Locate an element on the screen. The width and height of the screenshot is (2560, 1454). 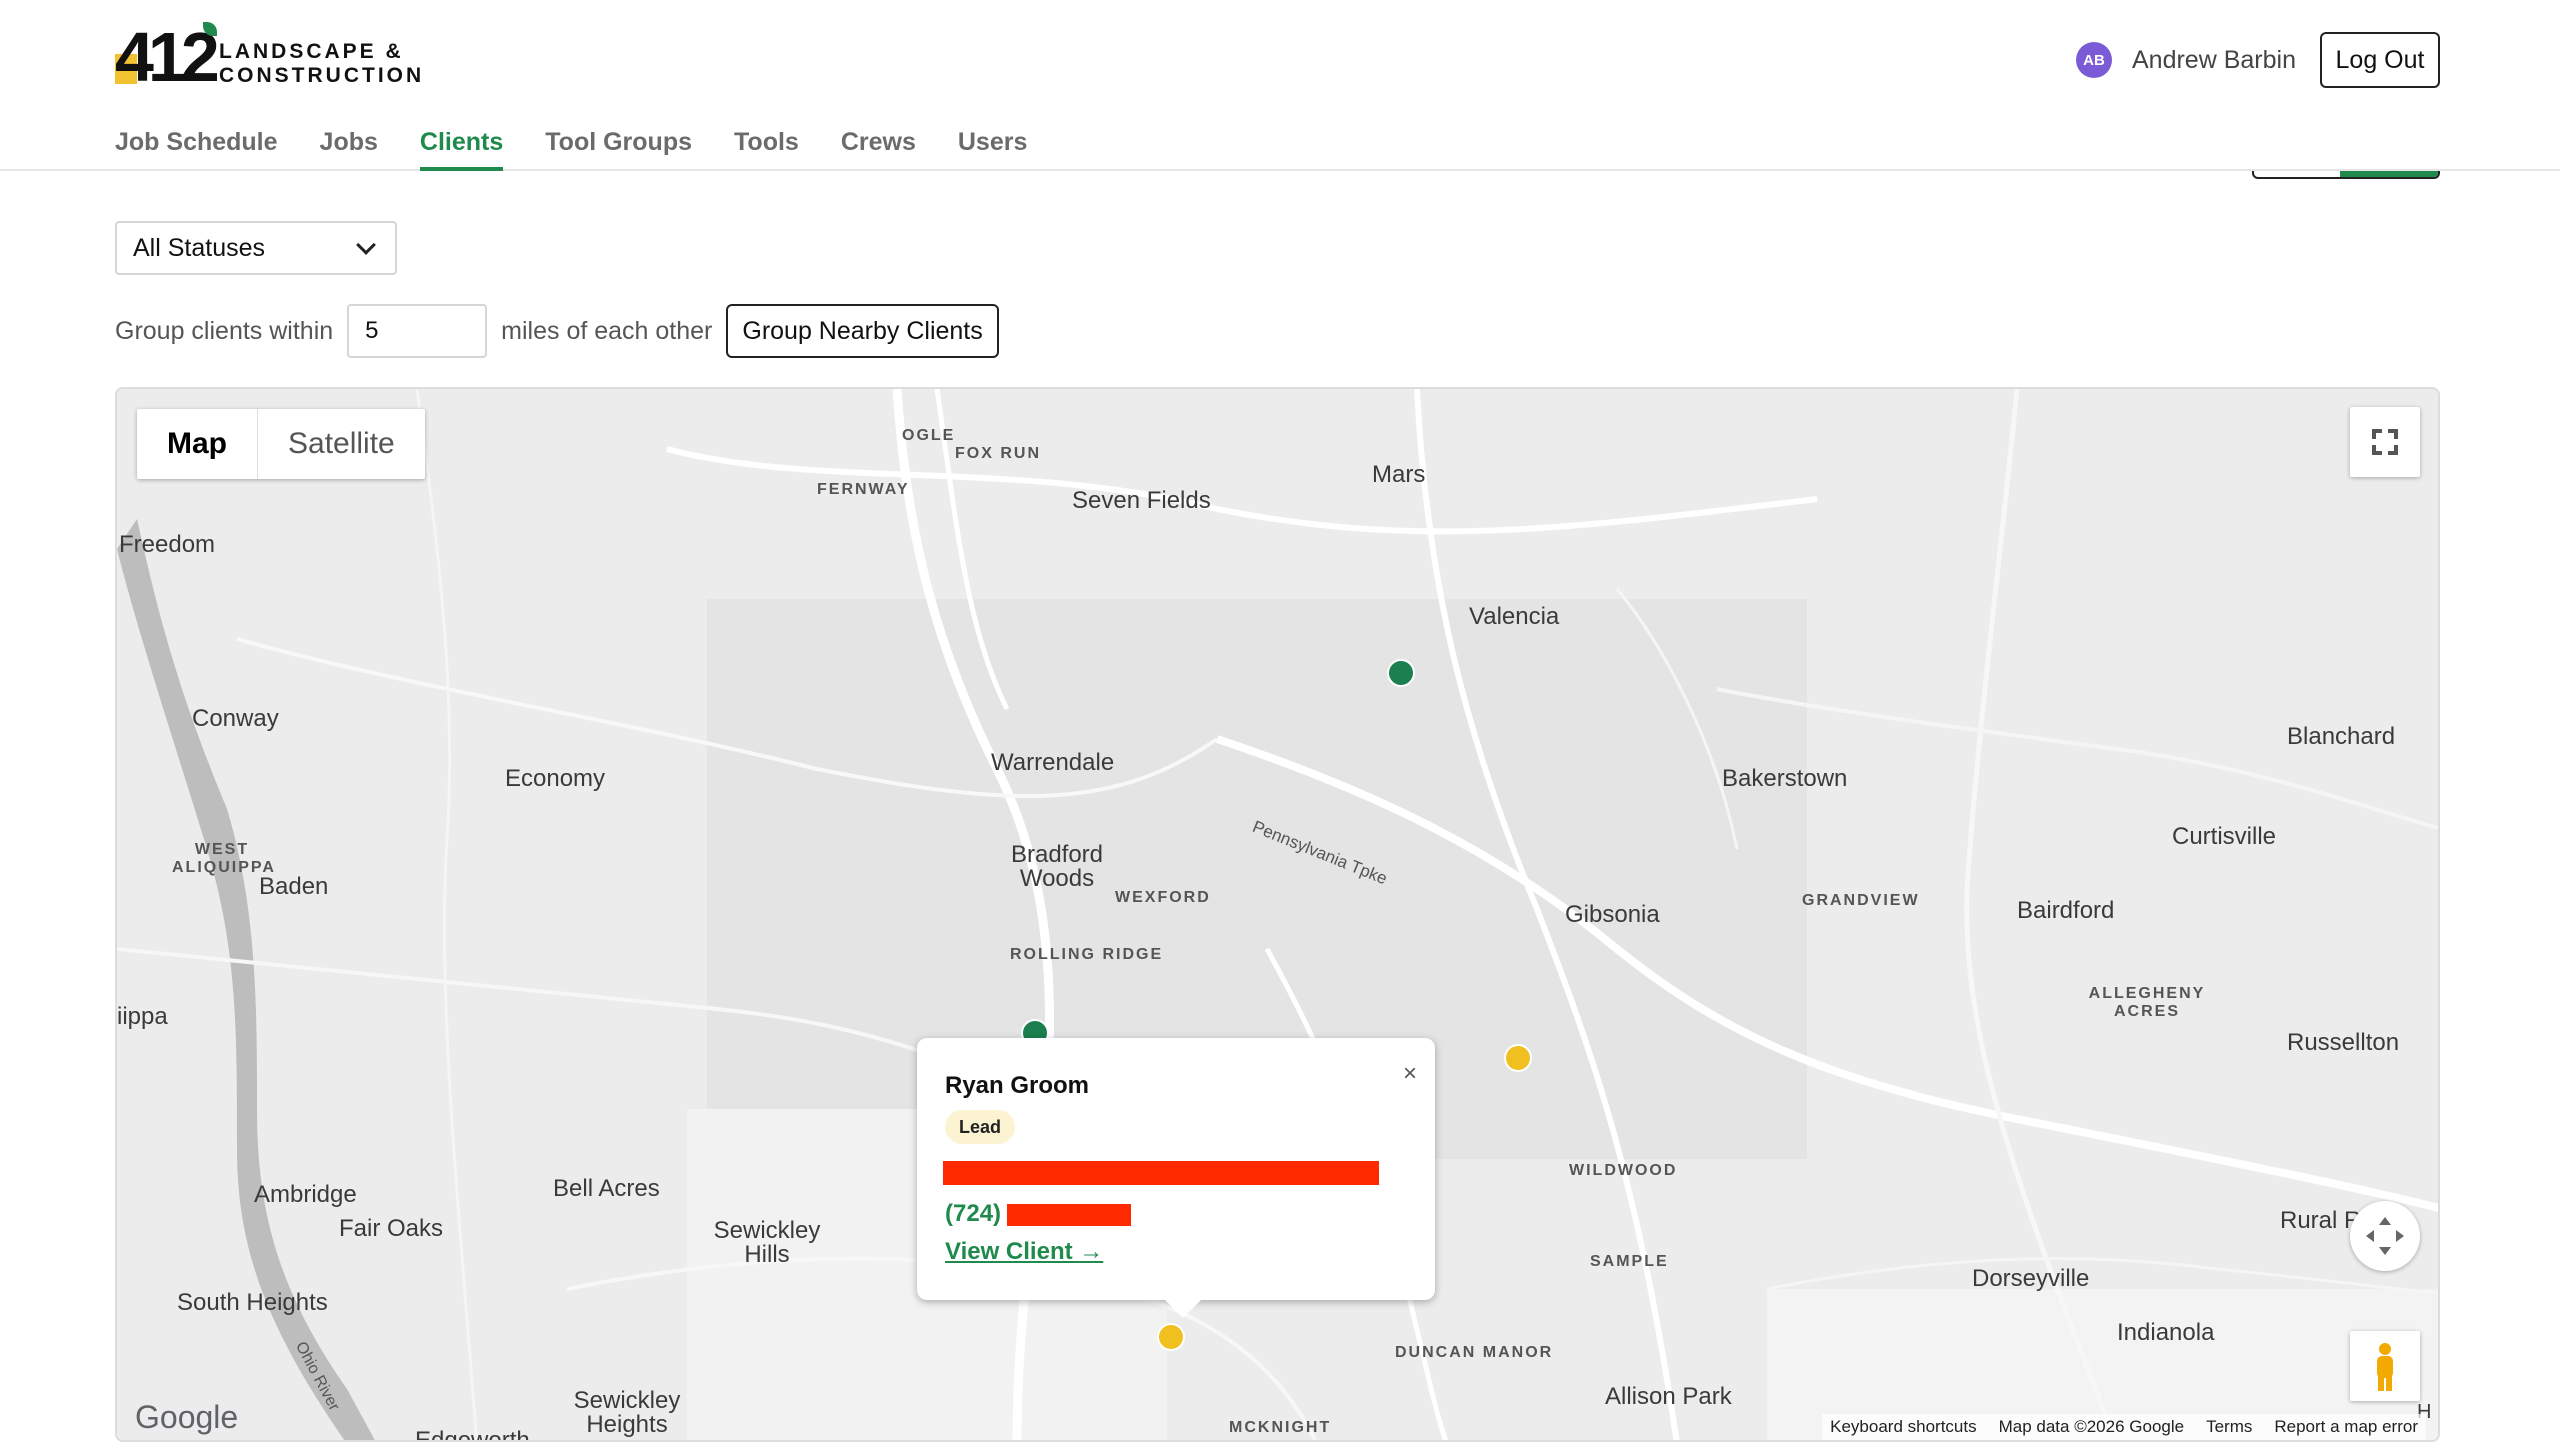
map-type-map-button: Map is located at coordinates (197, 444).